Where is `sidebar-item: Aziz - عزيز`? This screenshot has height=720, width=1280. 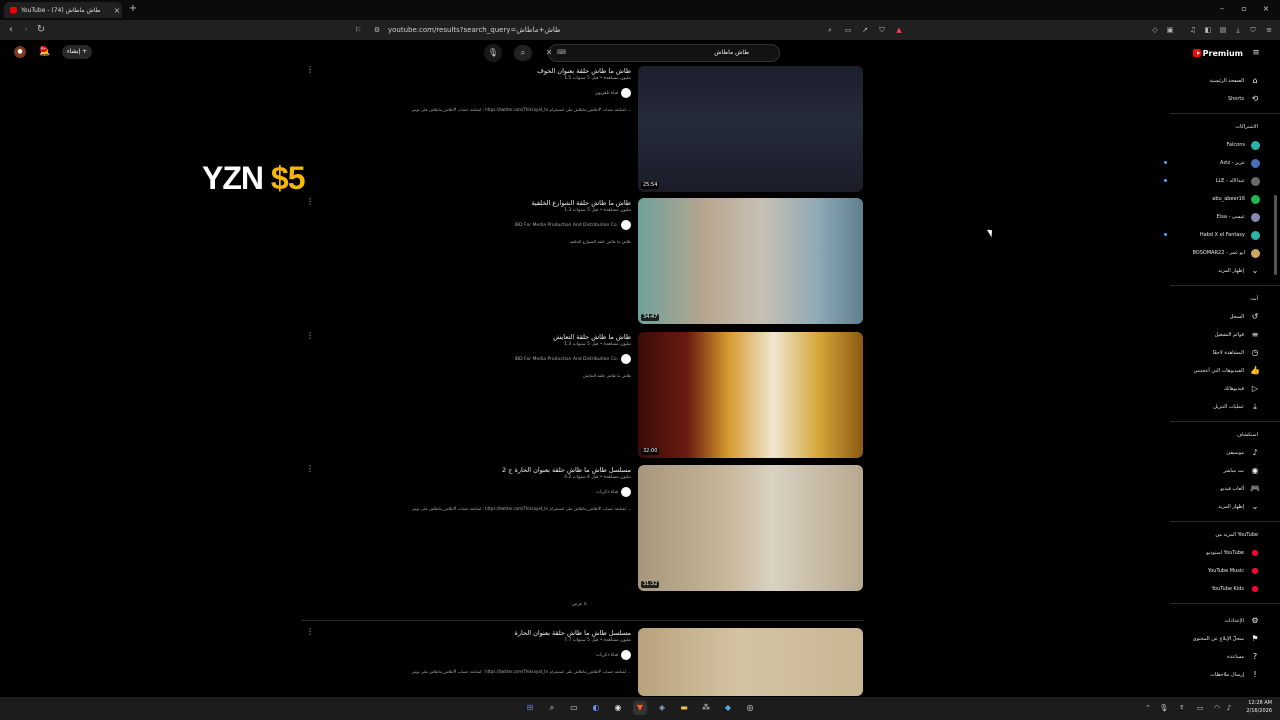 sidebar-item: Aziz - عزيز is located at coordinates (1205, 163).